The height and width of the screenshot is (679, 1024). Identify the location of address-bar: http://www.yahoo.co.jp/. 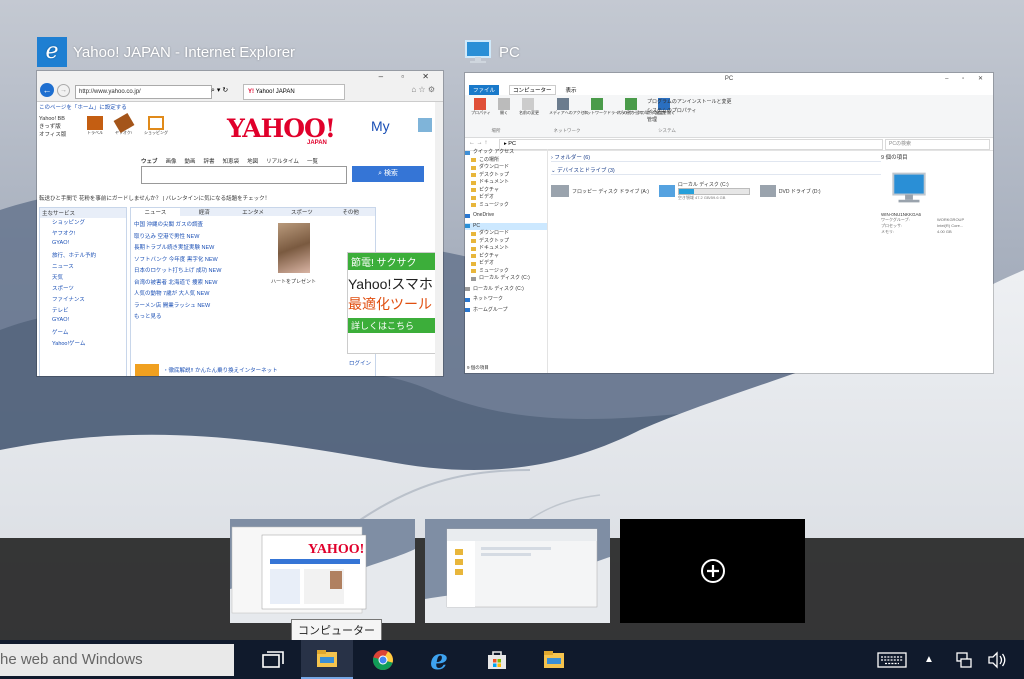
(143, 92).